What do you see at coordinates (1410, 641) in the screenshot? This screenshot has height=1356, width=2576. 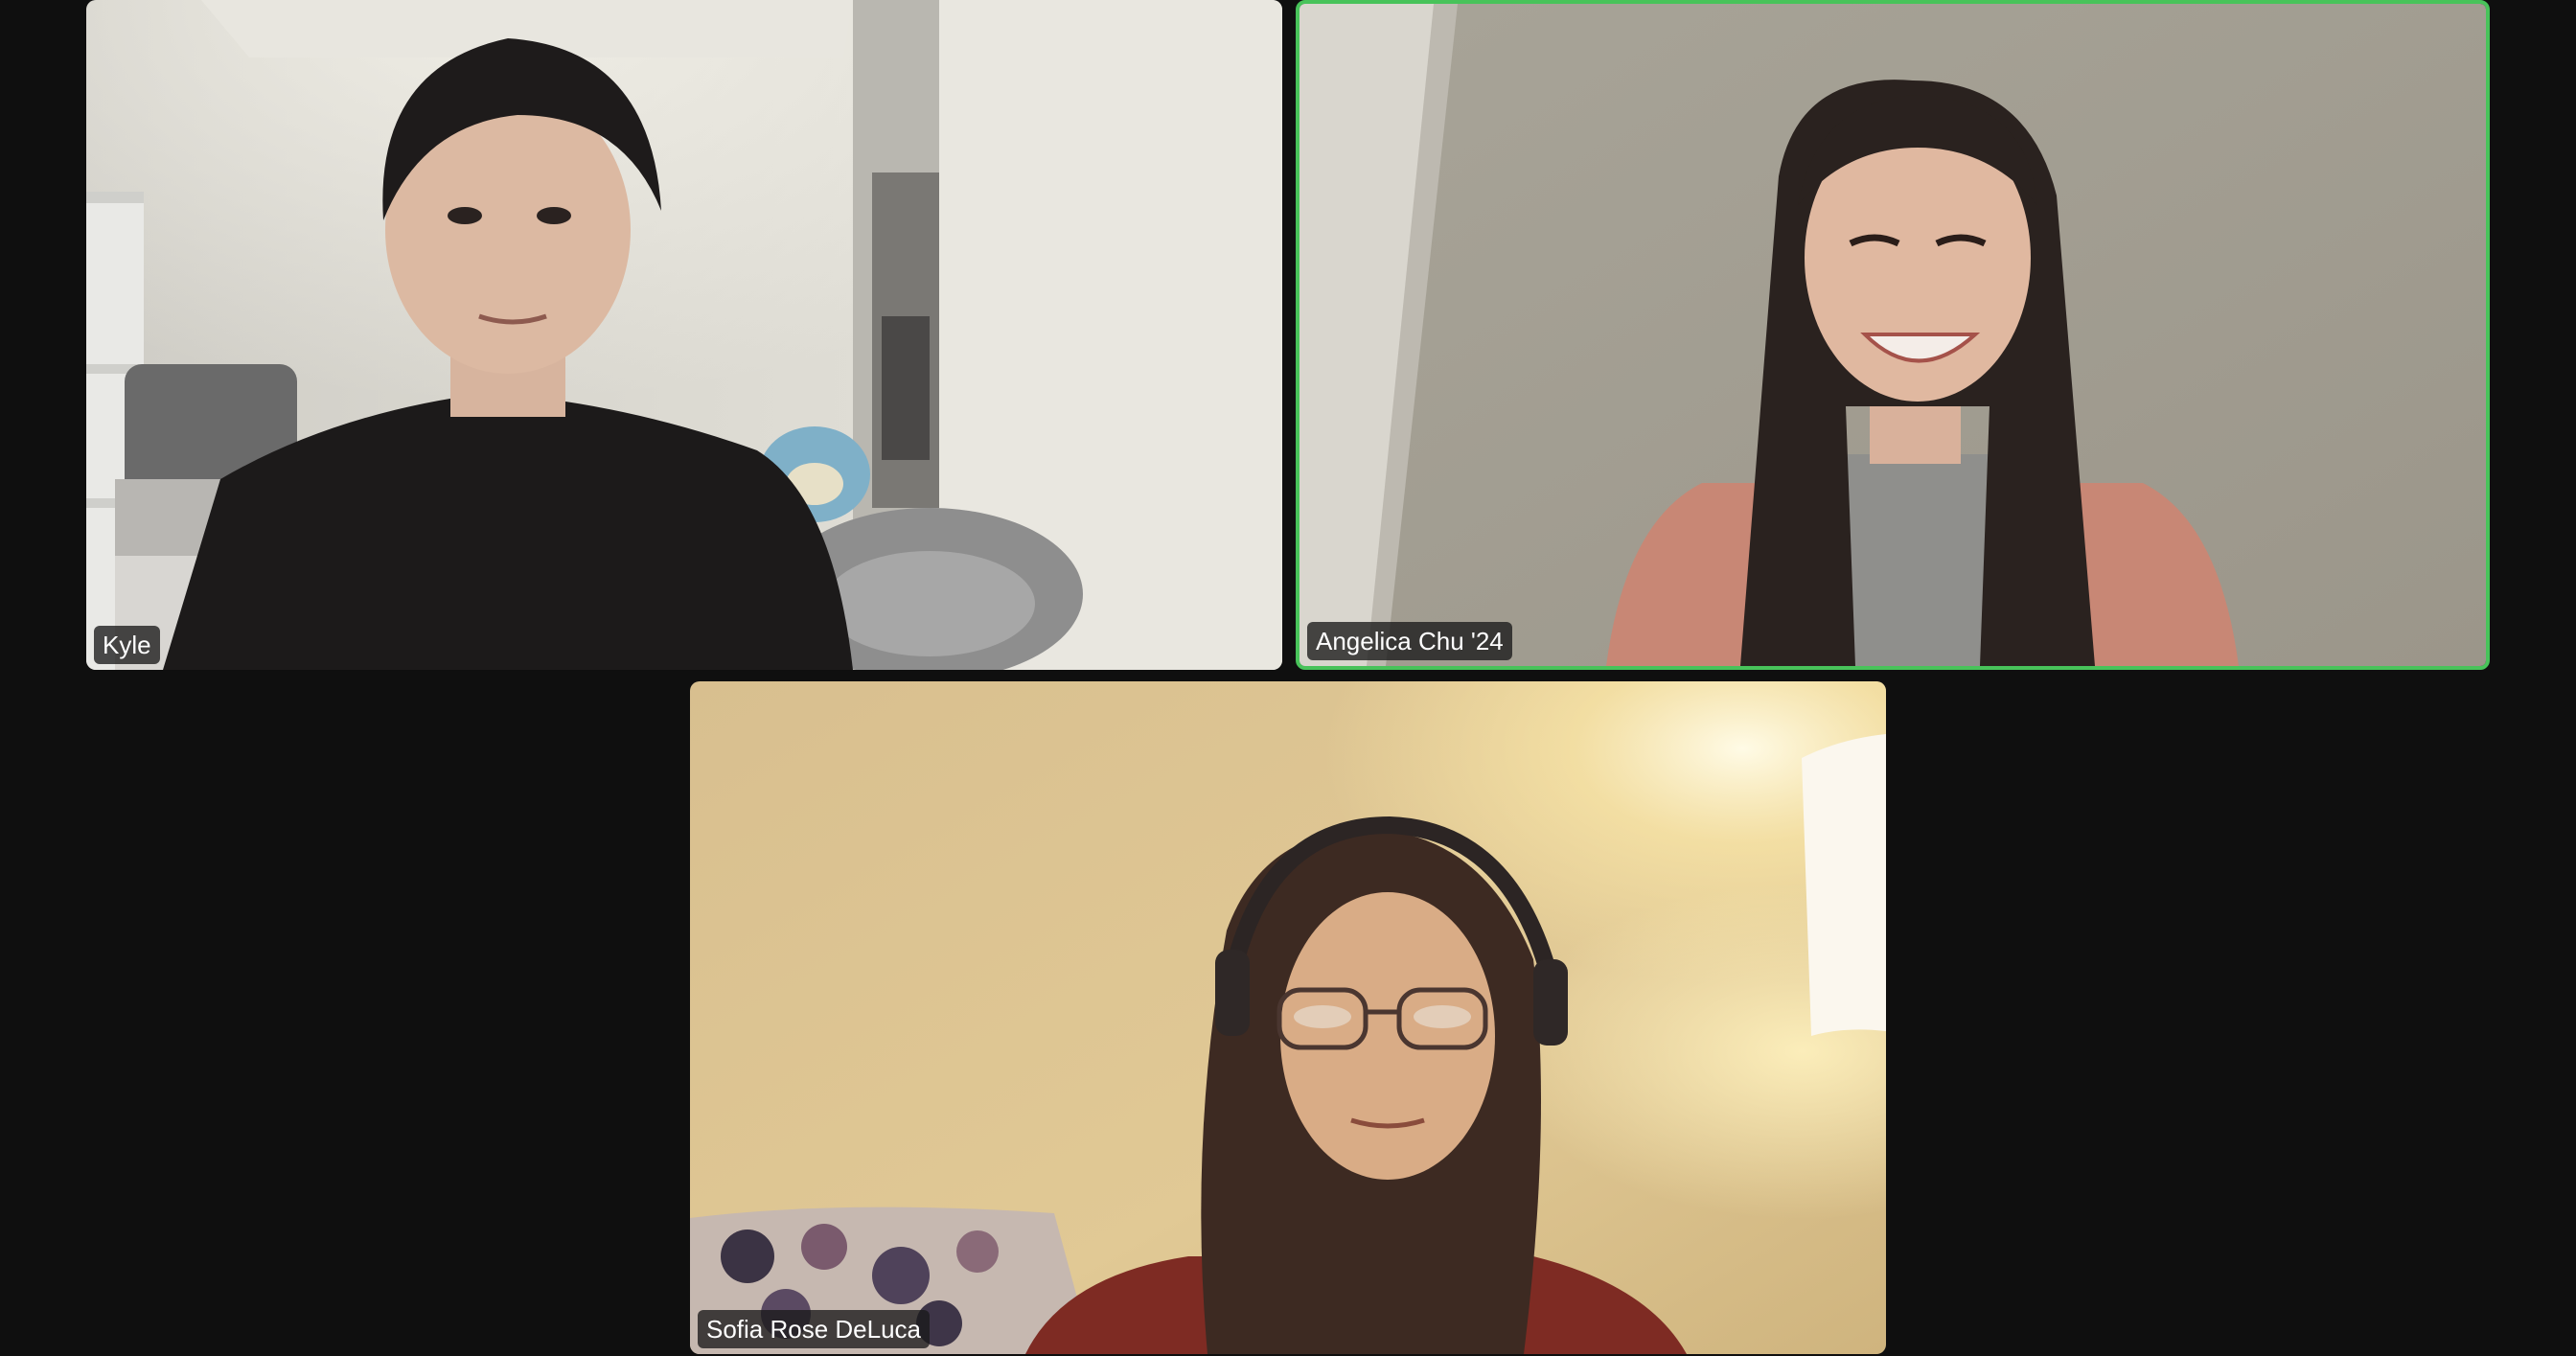 I see `participant-name-label: Angelica Chu '24` at bounding box center [1410, 641].